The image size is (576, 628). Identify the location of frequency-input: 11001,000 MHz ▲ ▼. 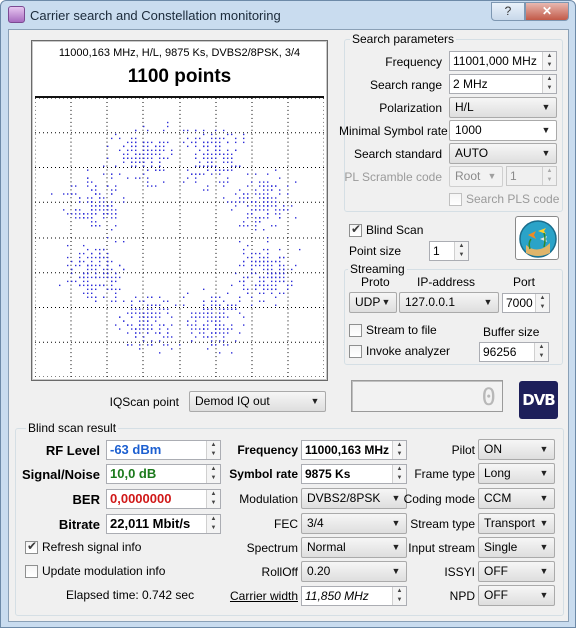
(503, 61).